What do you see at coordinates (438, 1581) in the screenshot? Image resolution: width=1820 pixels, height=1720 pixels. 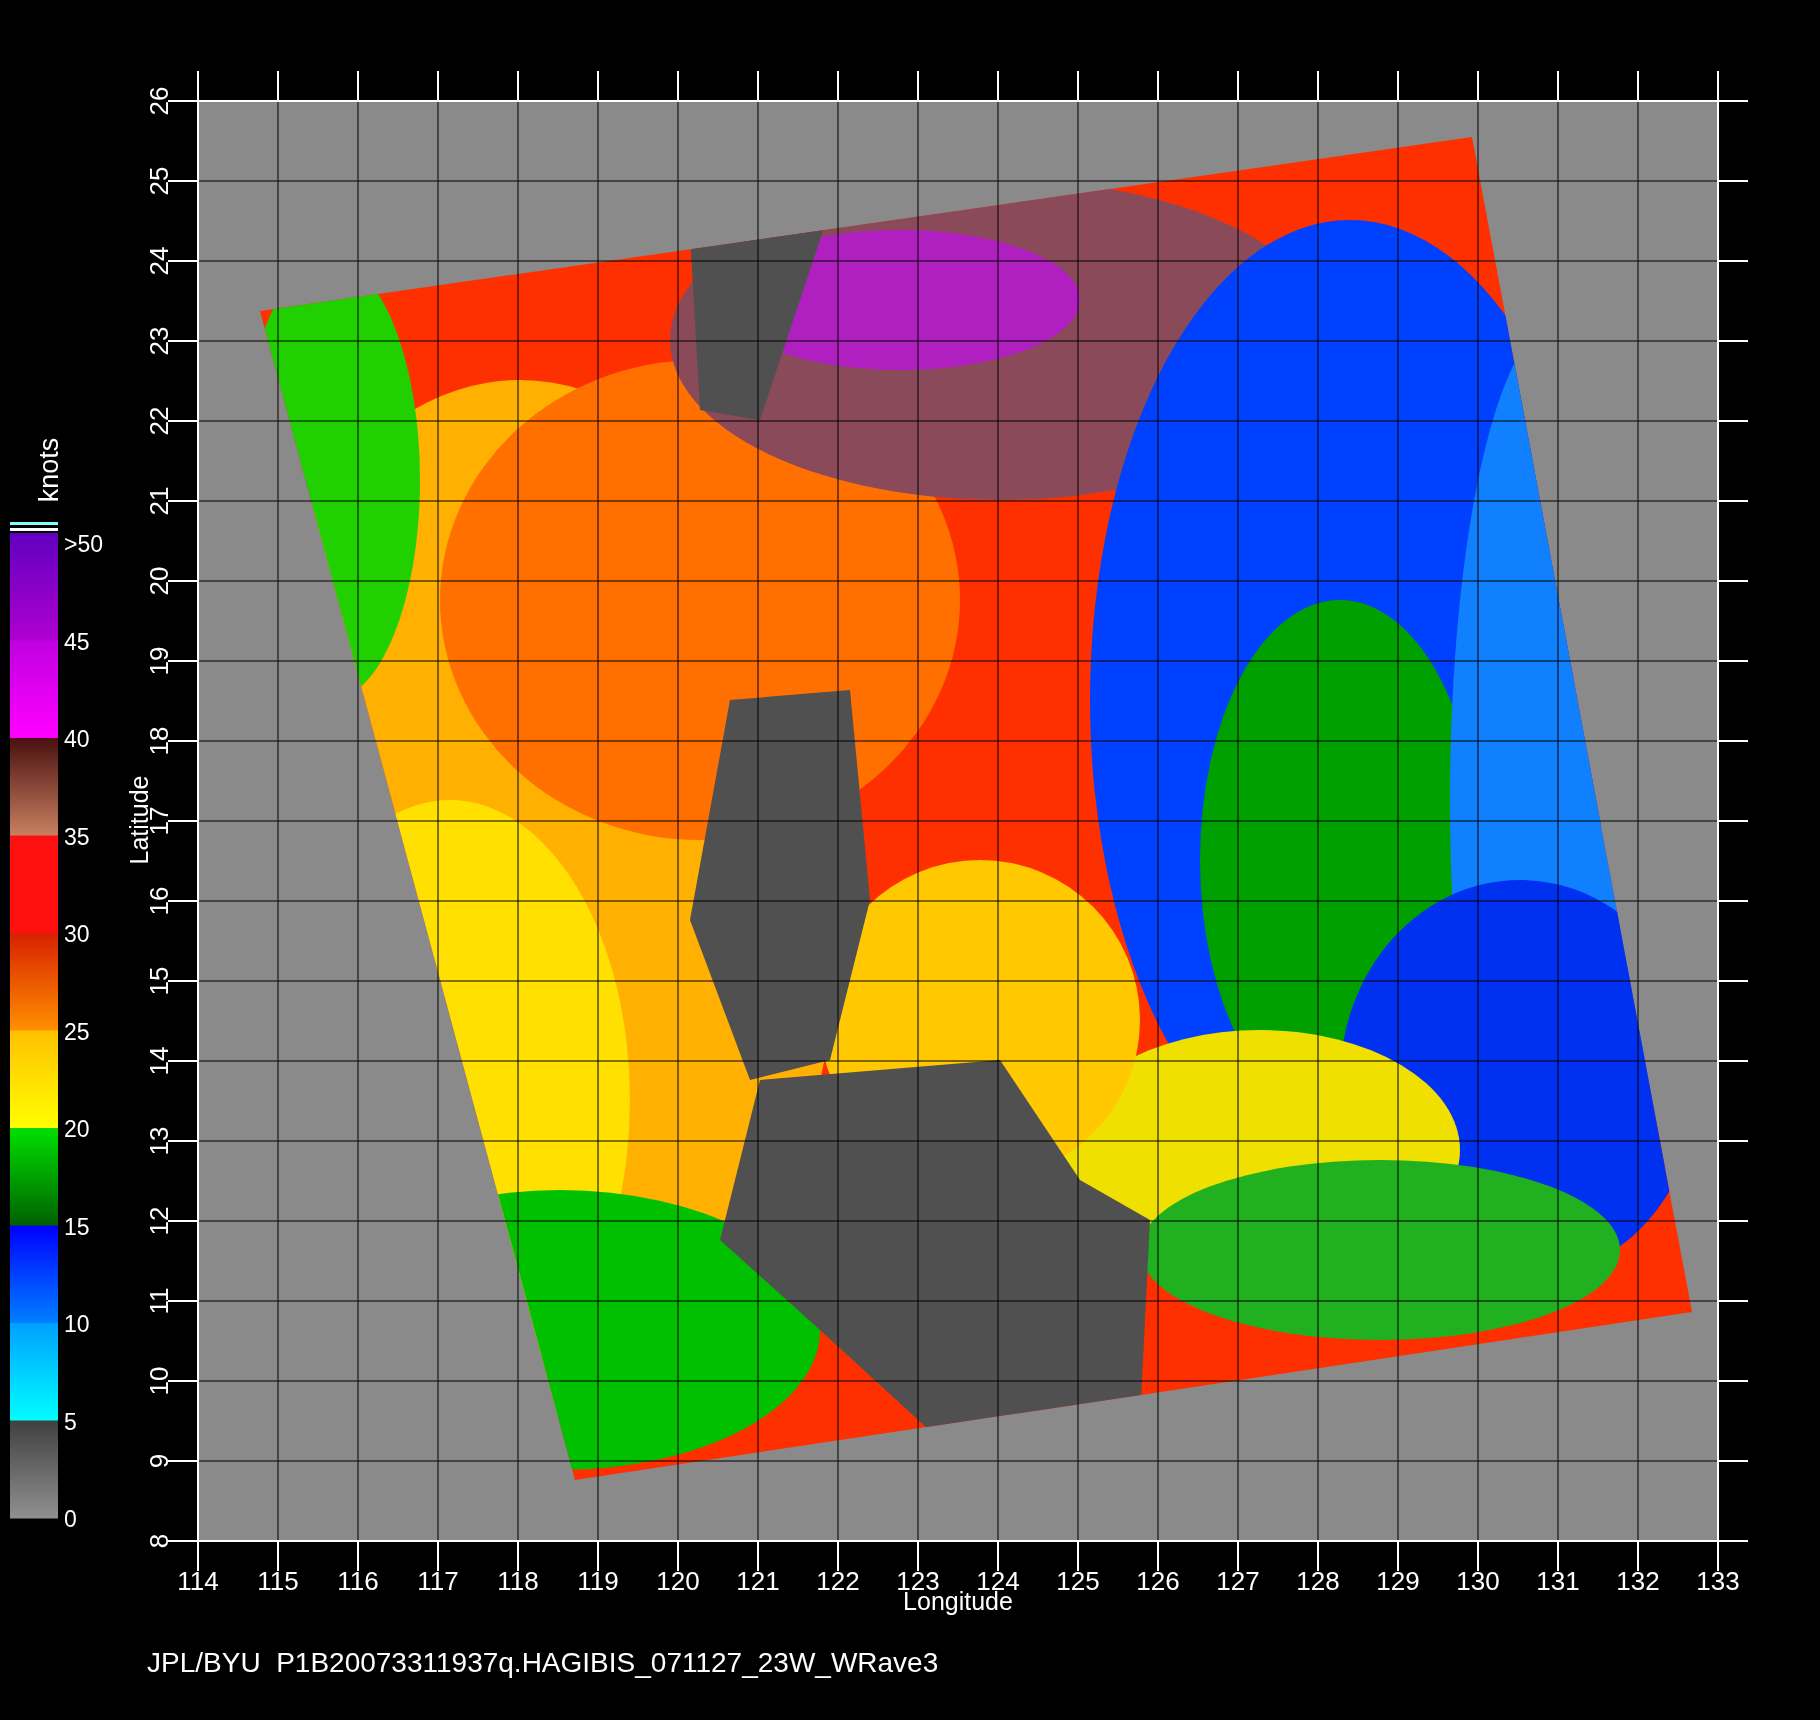 I see `x-tick-label: 117` at bounding box center [438, 1581].